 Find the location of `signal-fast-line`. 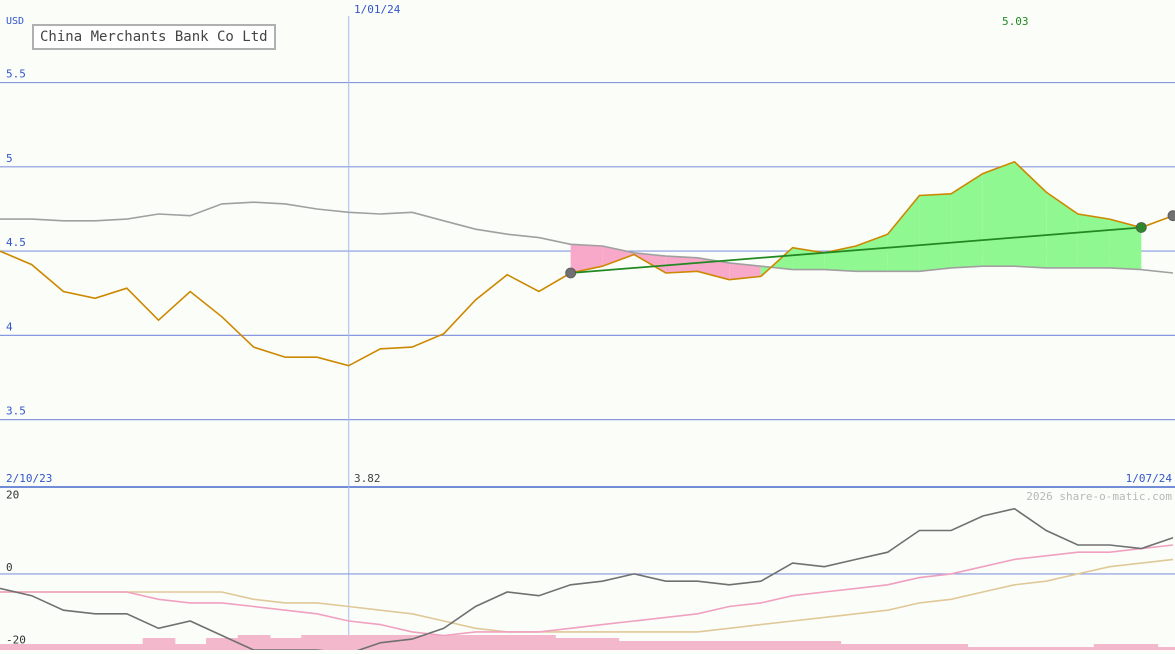

signal-fast-line is located at coordinates (587, 590).